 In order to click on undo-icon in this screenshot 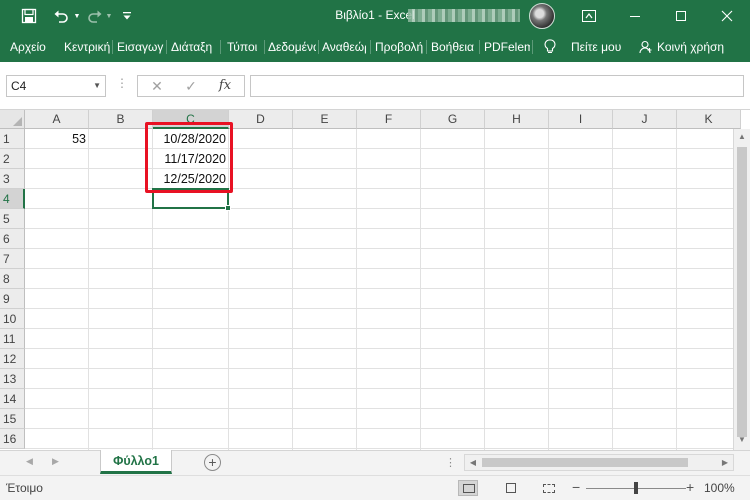, I will do `click(61, 16)`.